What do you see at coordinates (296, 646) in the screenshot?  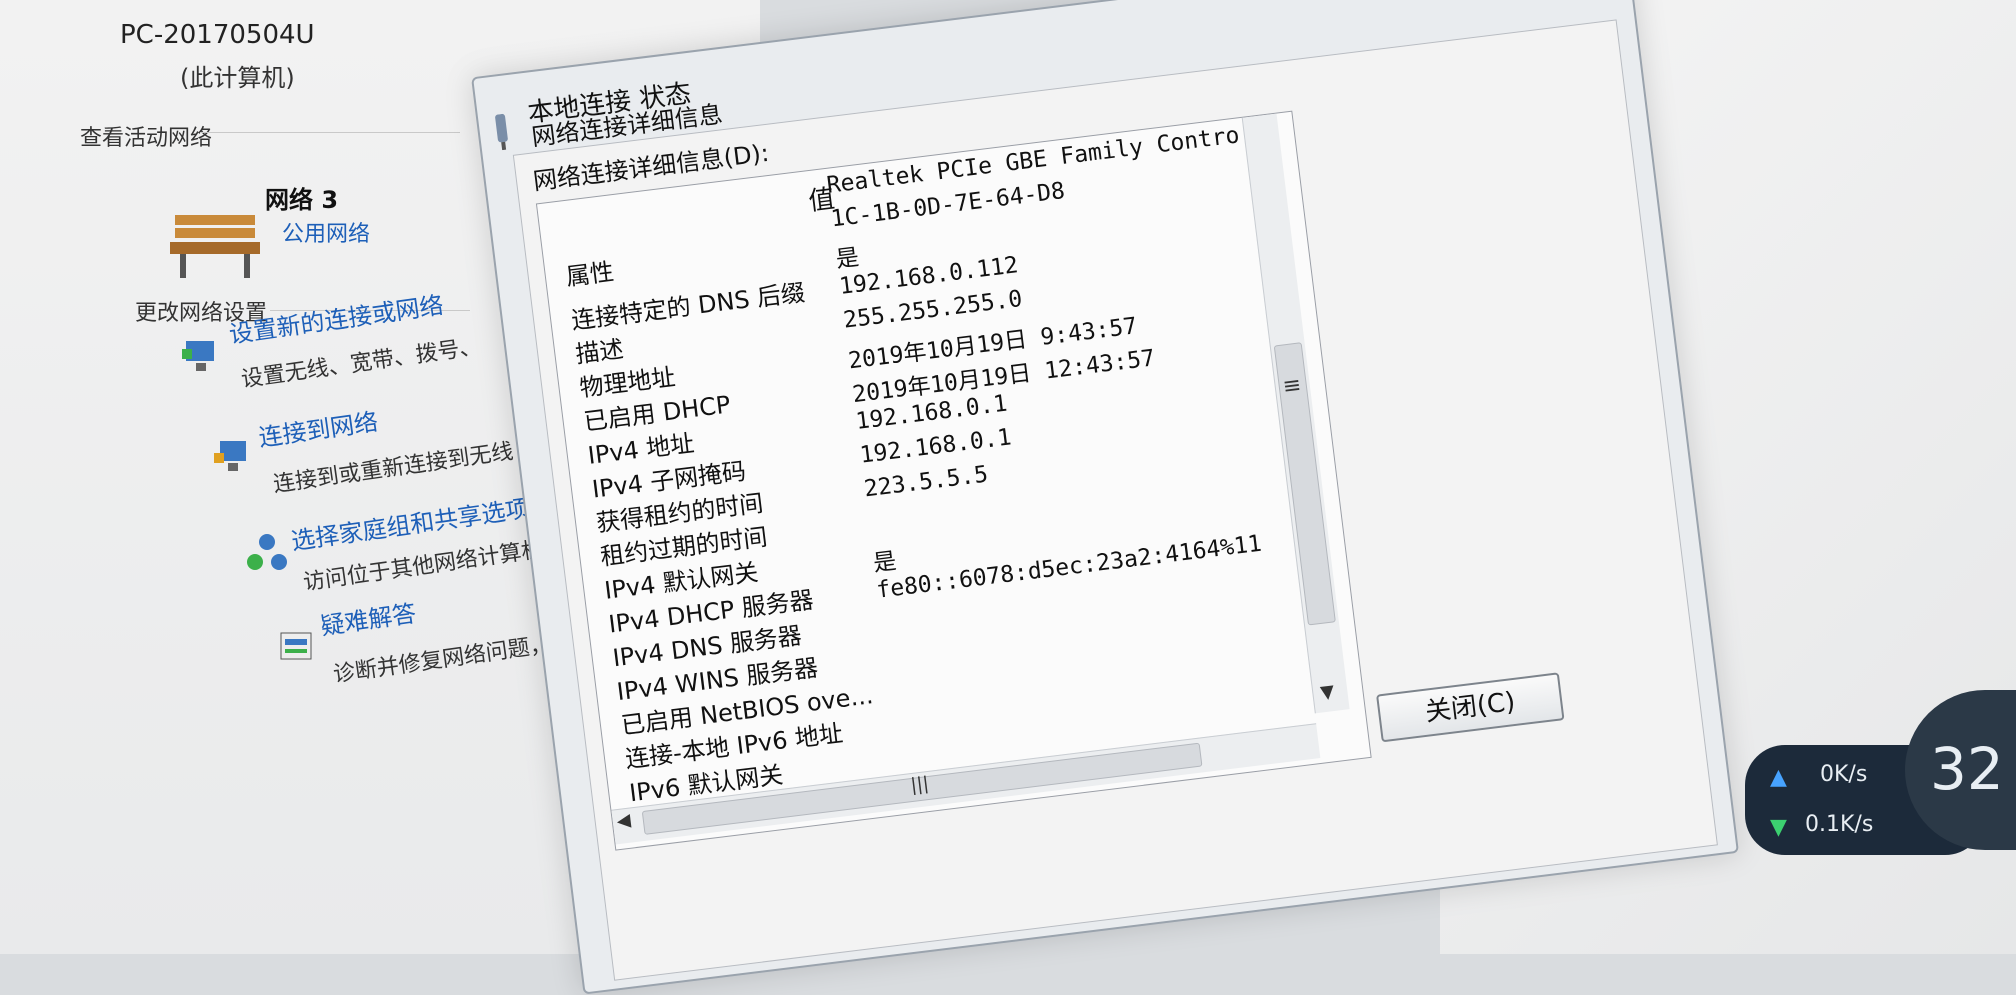 I see `troubleshoot-icon` at bounding box center [296, 646].